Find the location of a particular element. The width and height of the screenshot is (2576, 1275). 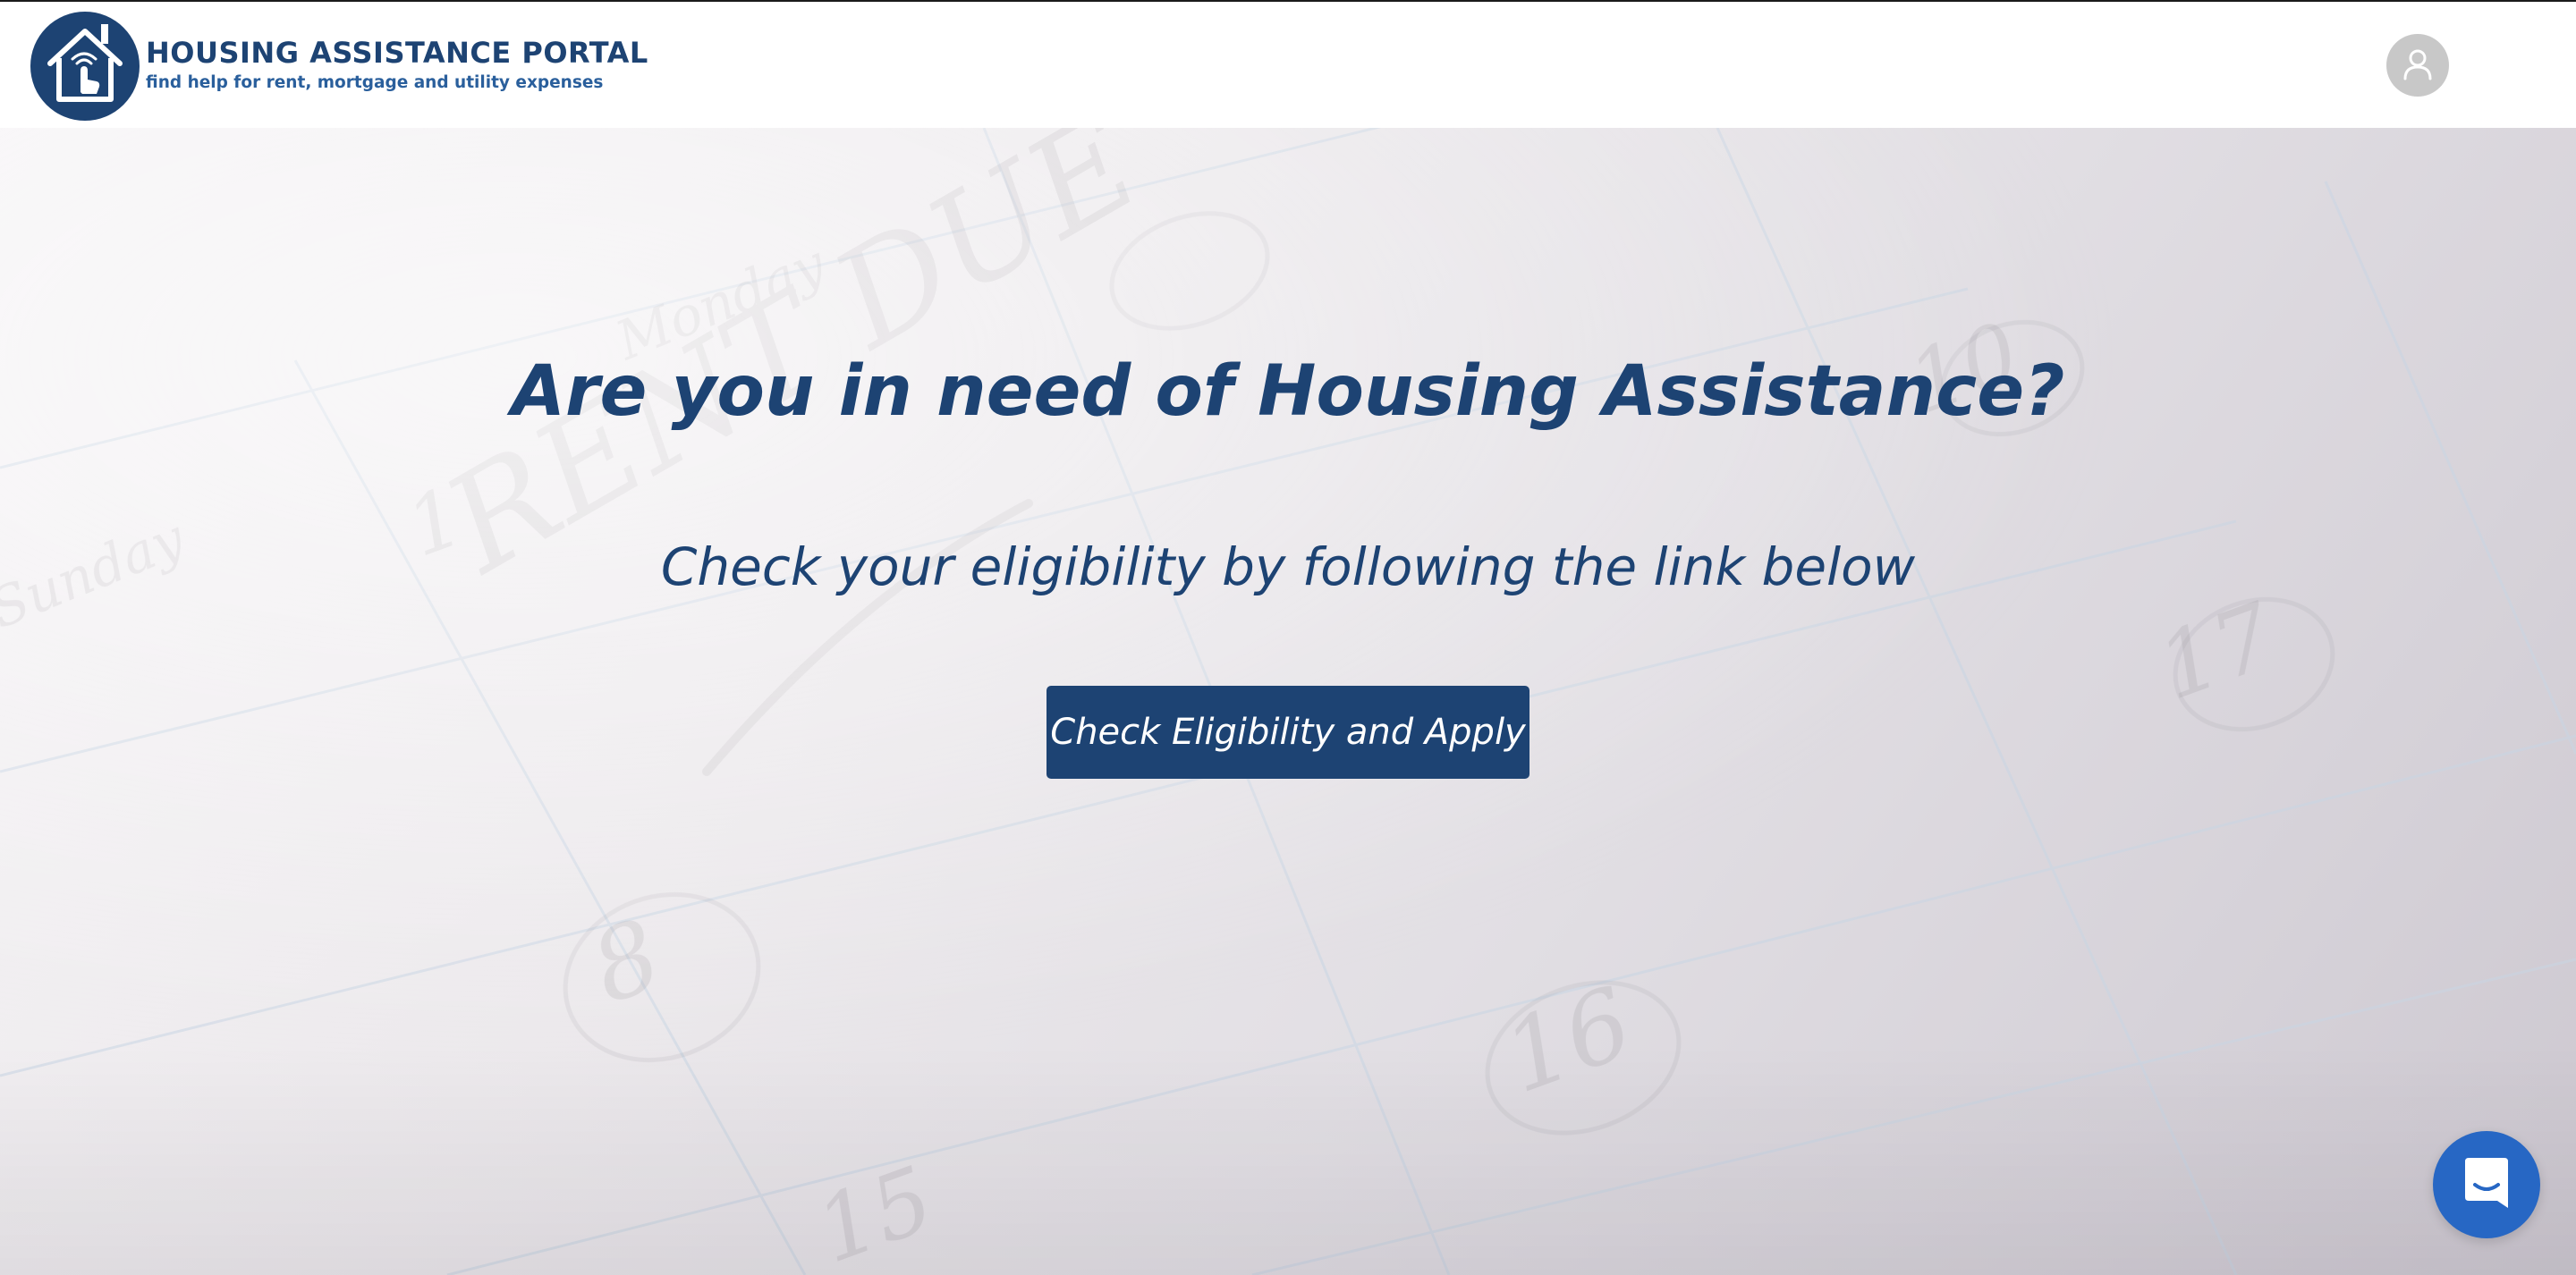

chat-bubble-icon is located at coordinates (2486, 1183).